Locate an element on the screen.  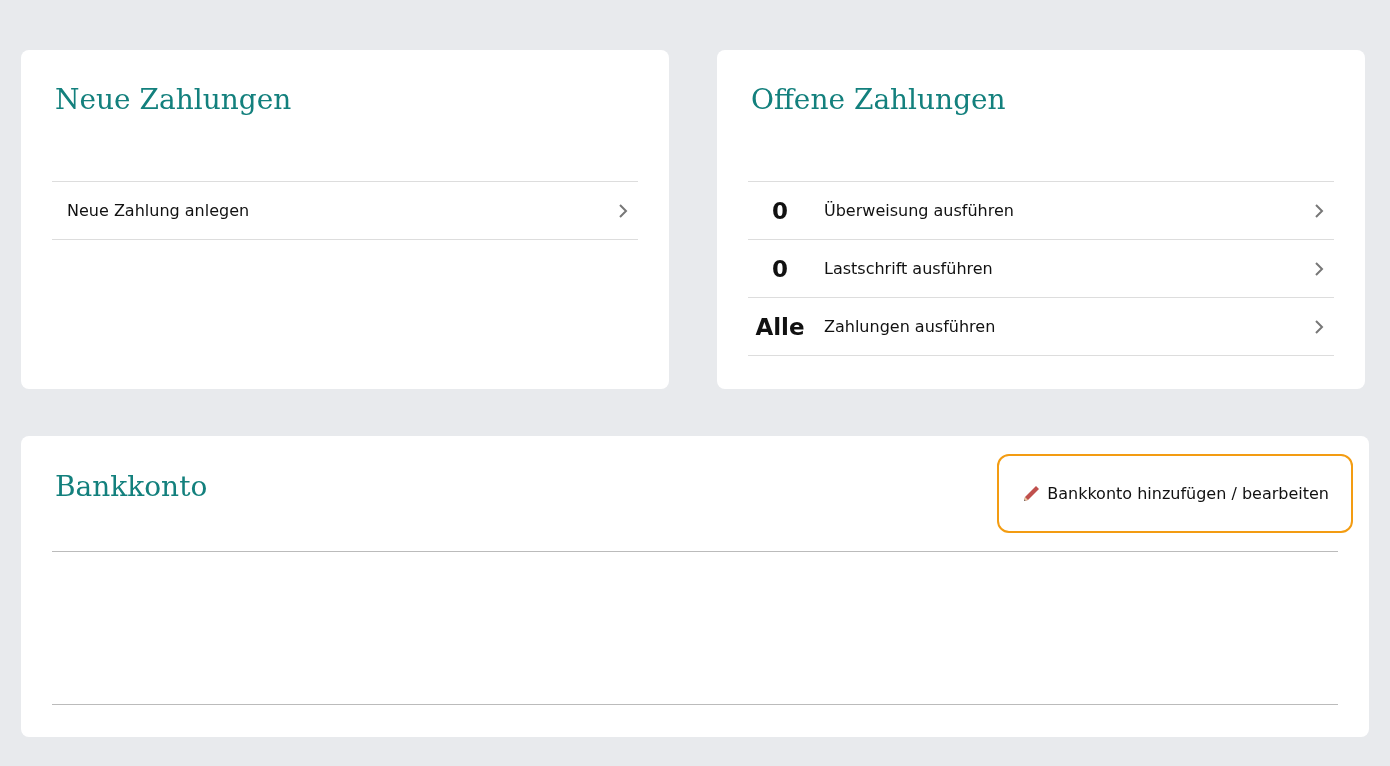
card-title: Neue Zahlungen is located at coordinates (174, 100).